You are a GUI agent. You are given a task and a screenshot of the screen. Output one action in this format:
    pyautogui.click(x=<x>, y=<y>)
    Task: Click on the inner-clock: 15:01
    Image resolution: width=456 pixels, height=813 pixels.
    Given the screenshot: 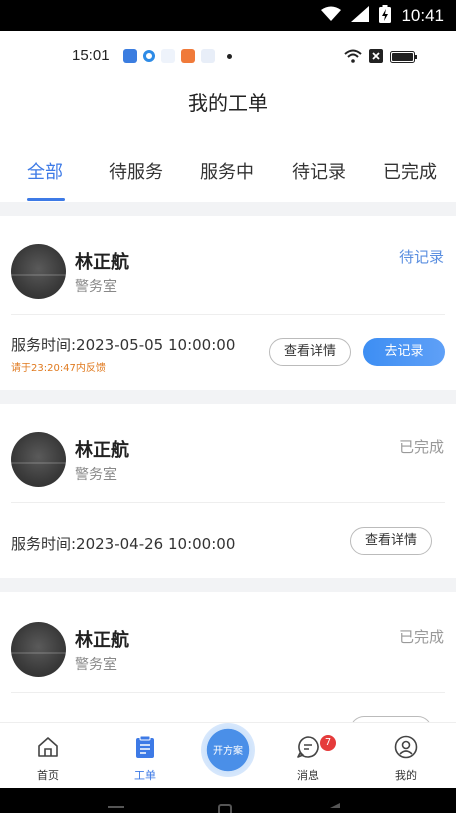 What is the action you would take?
    pyautogui.click(x=91, y=55)
    